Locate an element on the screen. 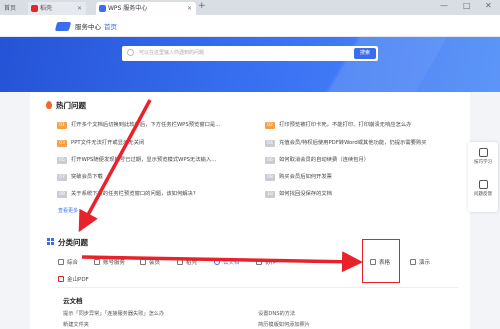 The height and width of the screenshot is (329, 500). category-daoke: 稻壳 is located at coordinates (187, 262).